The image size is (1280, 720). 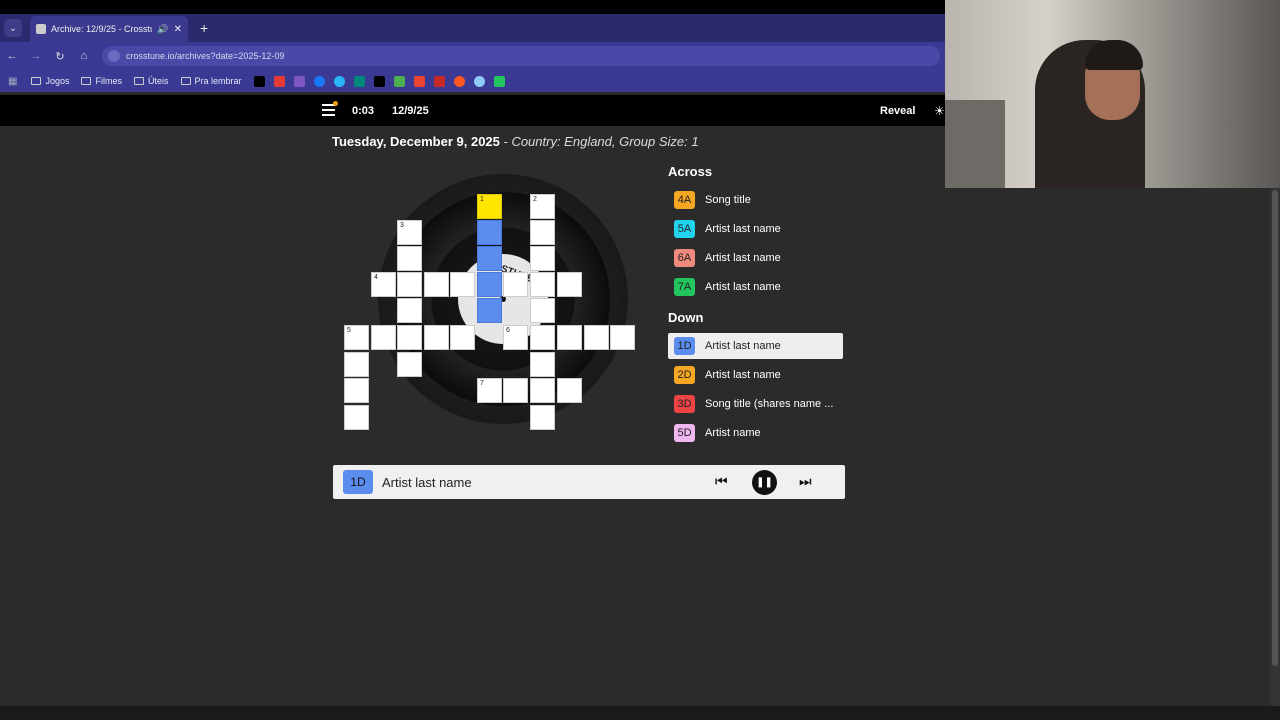 I want to click on clue-4a: 4A Song title, so click(x=755, y=200).